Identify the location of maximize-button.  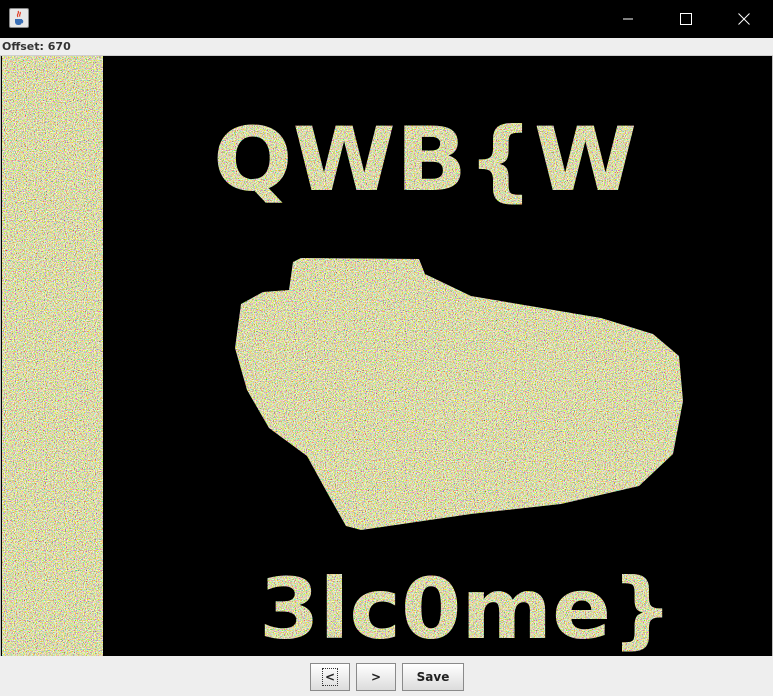
(686, 19).